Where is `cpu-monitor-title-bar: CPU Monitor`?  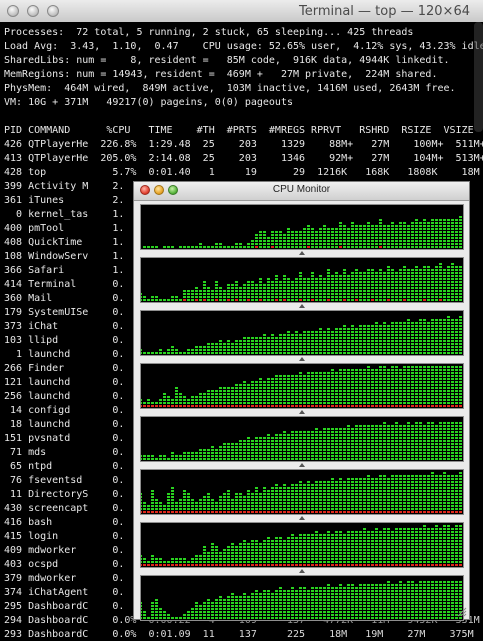 cpu-monitor-title-bar: CPU Monitor is located at coordinates (301, 191).